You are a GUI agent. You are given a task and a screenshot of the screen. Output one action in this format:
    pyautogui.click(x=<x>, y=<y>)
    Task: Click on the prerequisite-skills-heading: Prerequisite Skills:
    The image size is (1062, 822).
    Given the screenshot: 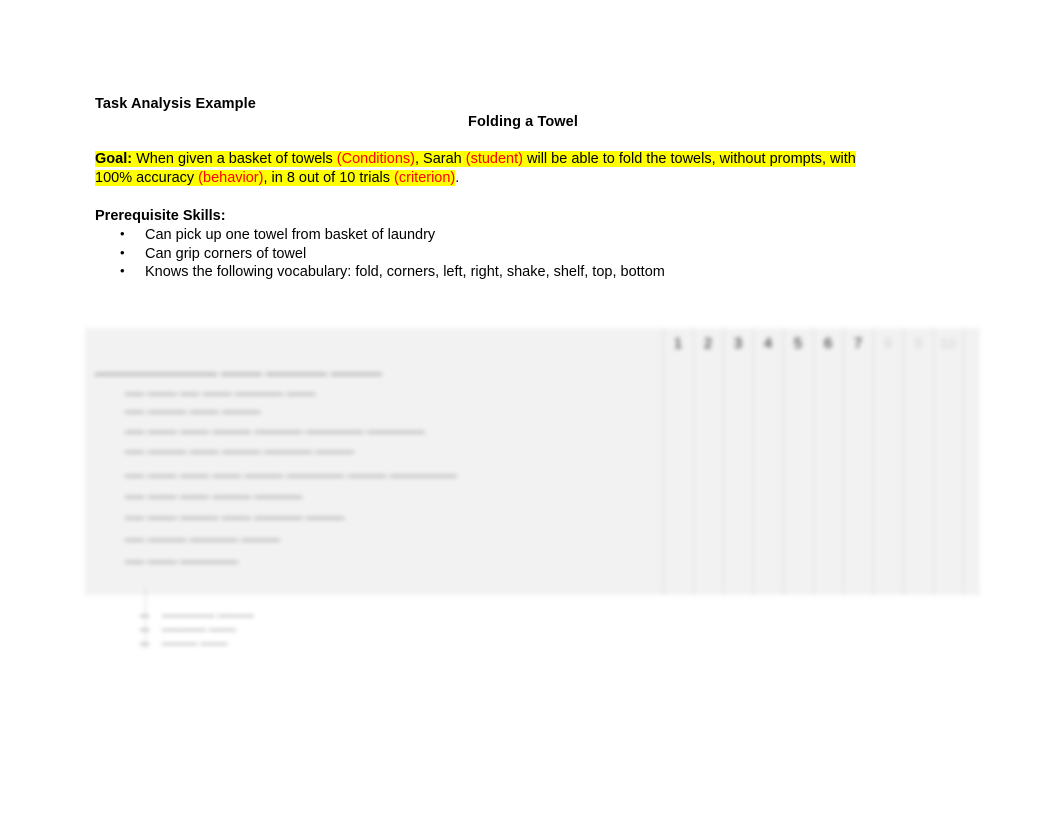 What is the action you would take?
    pyautogui.click(x=160, y=216)
    